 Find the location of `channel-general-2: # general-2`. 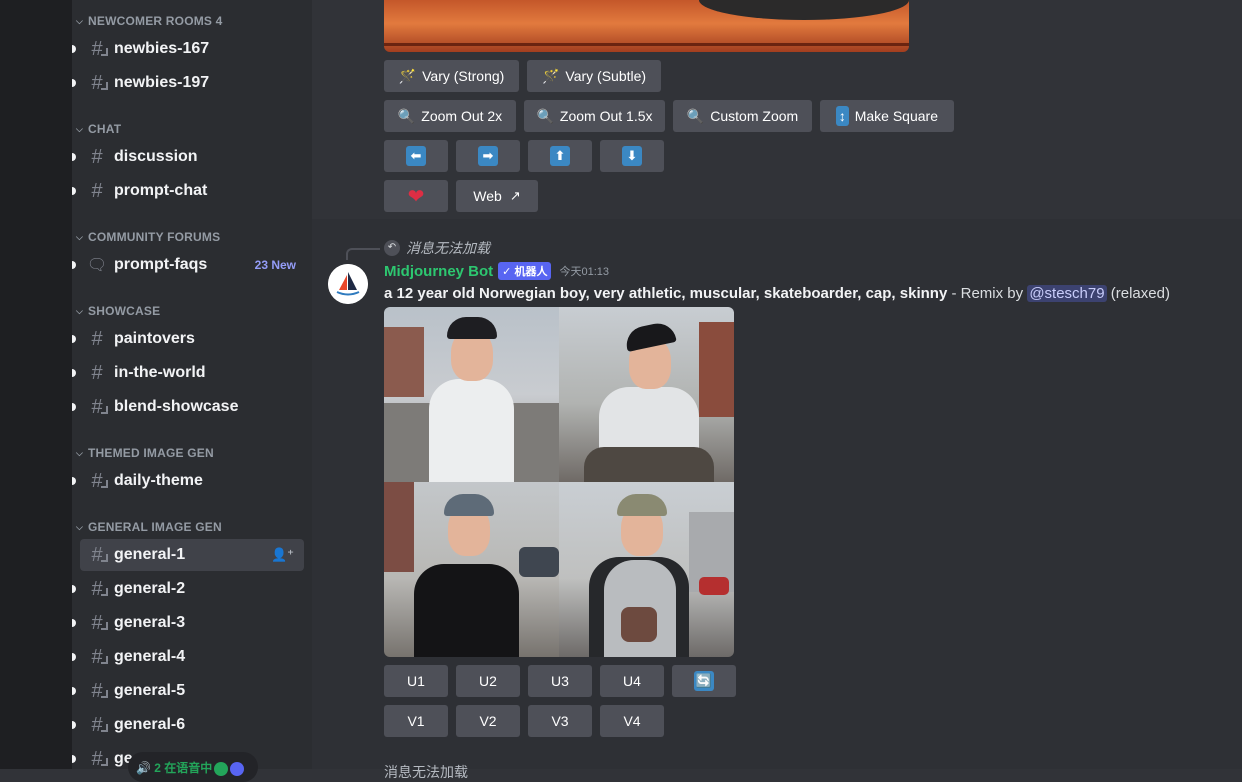

channel-general-2: # general-2 is located at coordinates (188, 589).